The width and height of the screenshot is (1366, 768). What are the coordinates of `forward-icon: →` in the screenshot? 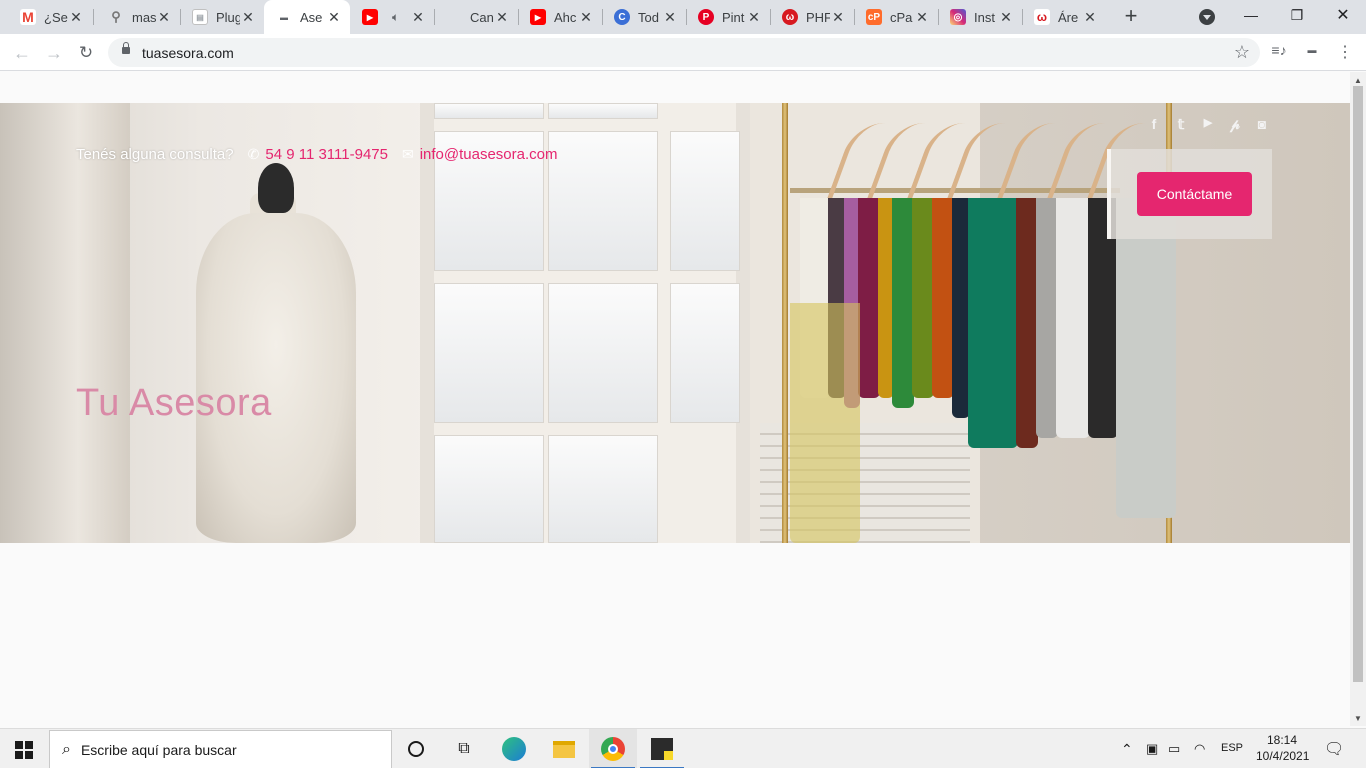 It's located at (54, 53).